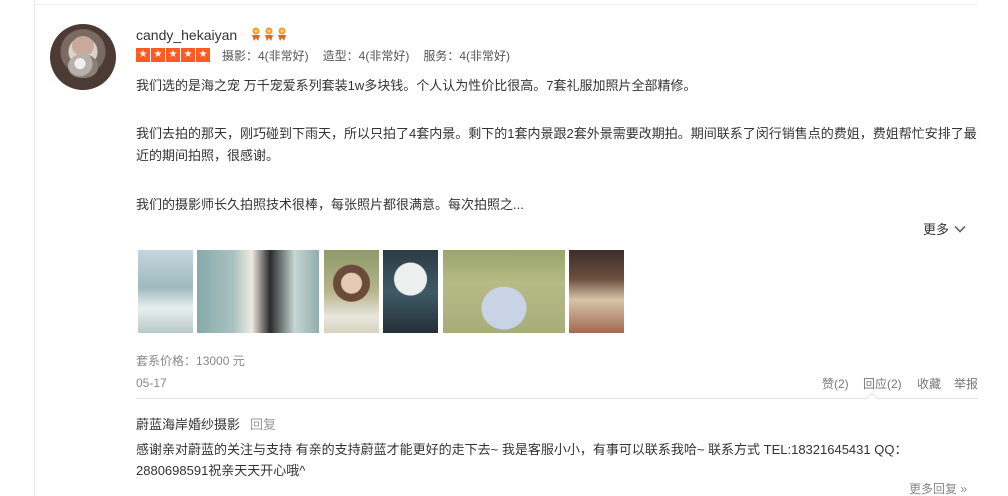 This screenshot has height=496, width=1008. What do you see at coordinates (506, 4) in the screenshot?
I see `top-divider` at bounding box center [506, 4].